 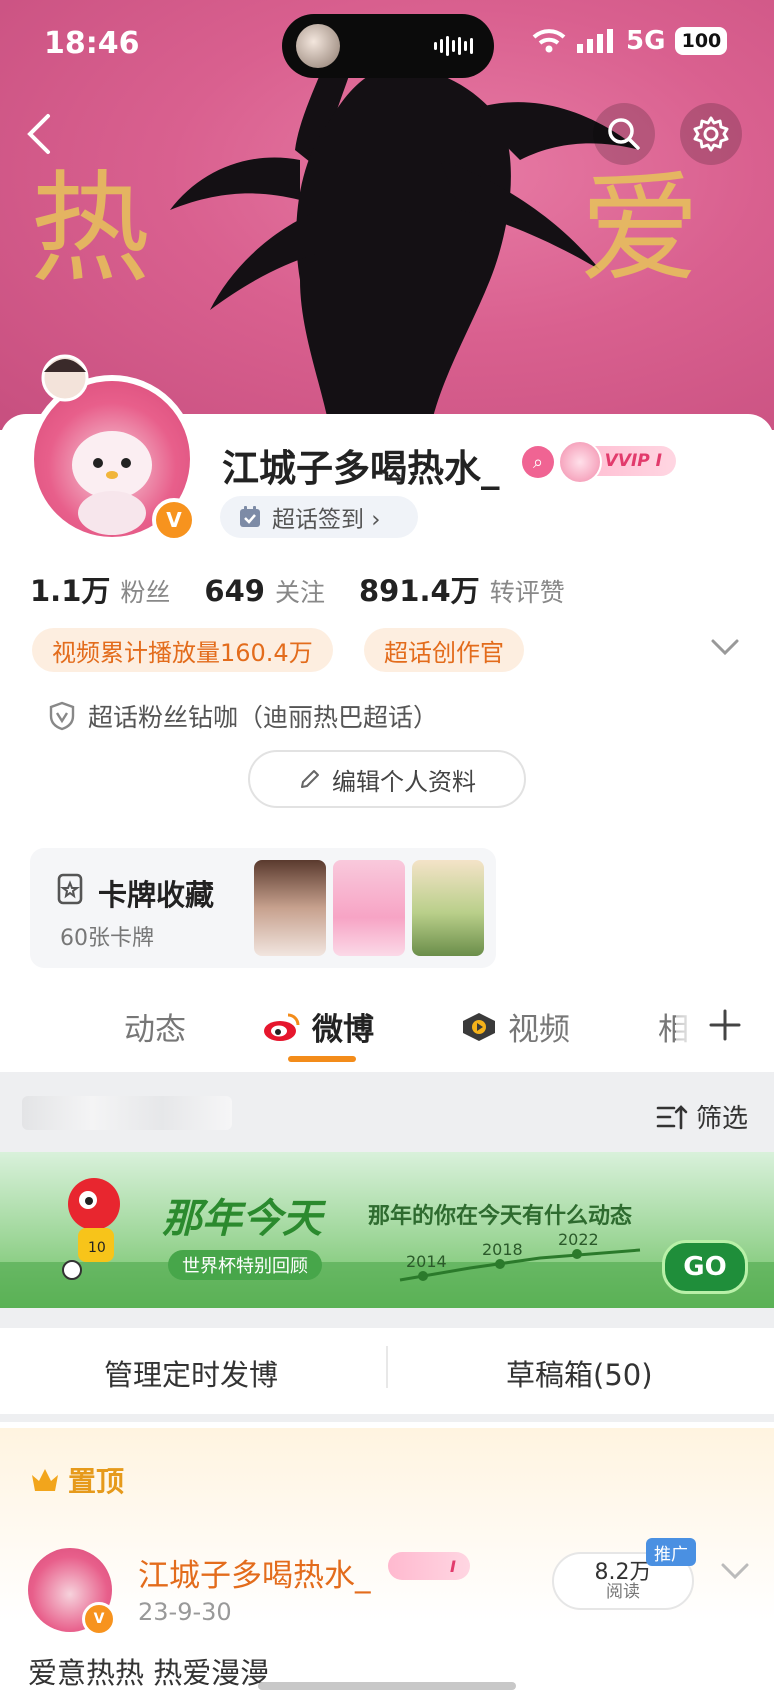 I want to click on promote-badge: 推广, so click(x=671, y=1552).